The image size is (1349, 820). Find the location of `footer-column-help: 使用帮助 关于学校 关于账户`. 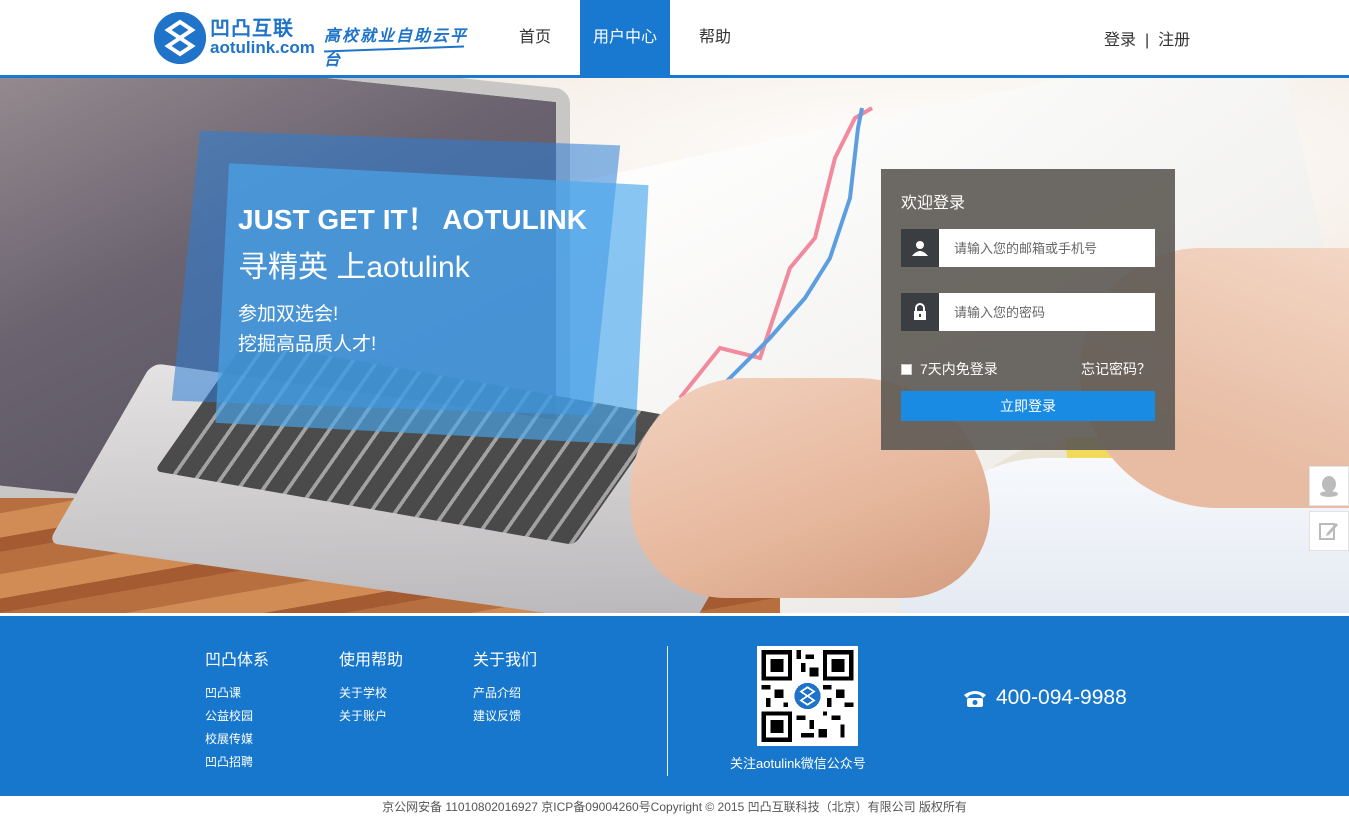

footer-column-help: 使用帮助 关于学校 关于账户 is located at coordinates (371, 687).